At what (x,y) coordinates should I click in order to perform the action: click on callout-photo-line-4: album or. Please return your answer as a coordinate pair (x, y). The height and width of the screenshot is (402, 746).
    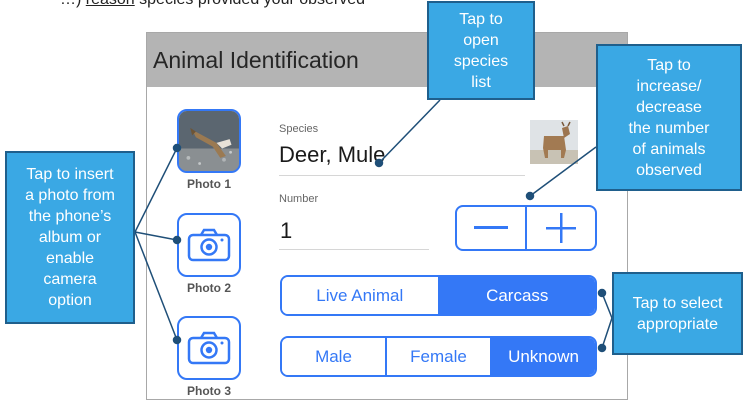
    Looking at the image, I should click on (70, 237).